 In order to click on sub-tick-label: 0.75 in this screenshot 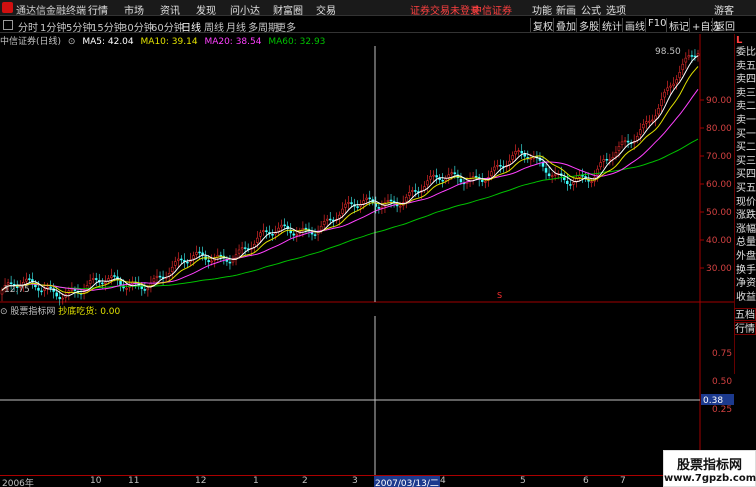, I will do `click(722, 354)`.